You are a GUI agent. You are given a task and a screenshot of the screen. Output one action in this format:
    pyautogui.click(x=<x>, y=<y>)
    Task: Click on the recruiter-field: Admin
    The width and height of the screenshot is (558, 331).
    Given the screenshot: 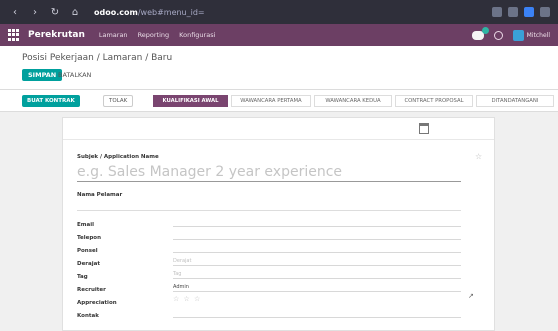 What is the action you would take?
    pyautogui.click(x=317, y=287)
    